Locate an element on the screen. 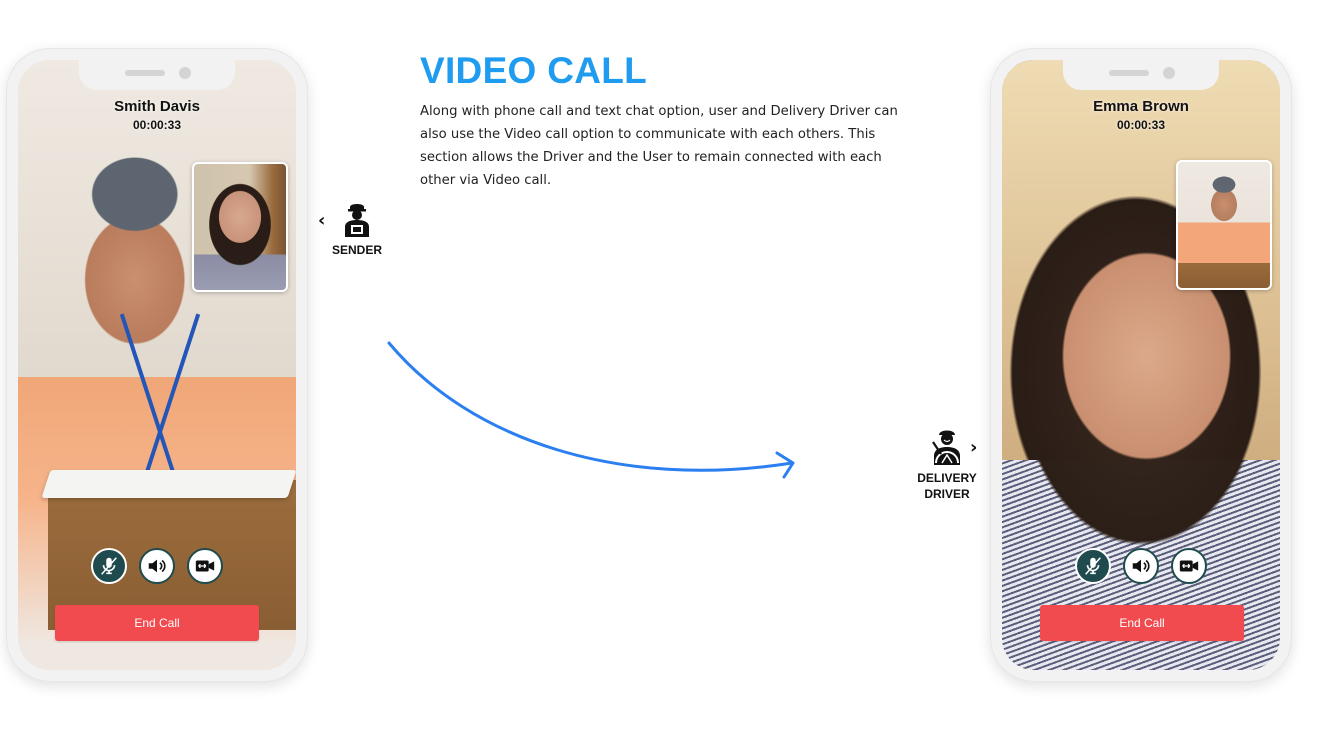 The width and height of the screenshot is (1320, 730). caller-name: Emma Brown is located at coordinates (1141, 106).